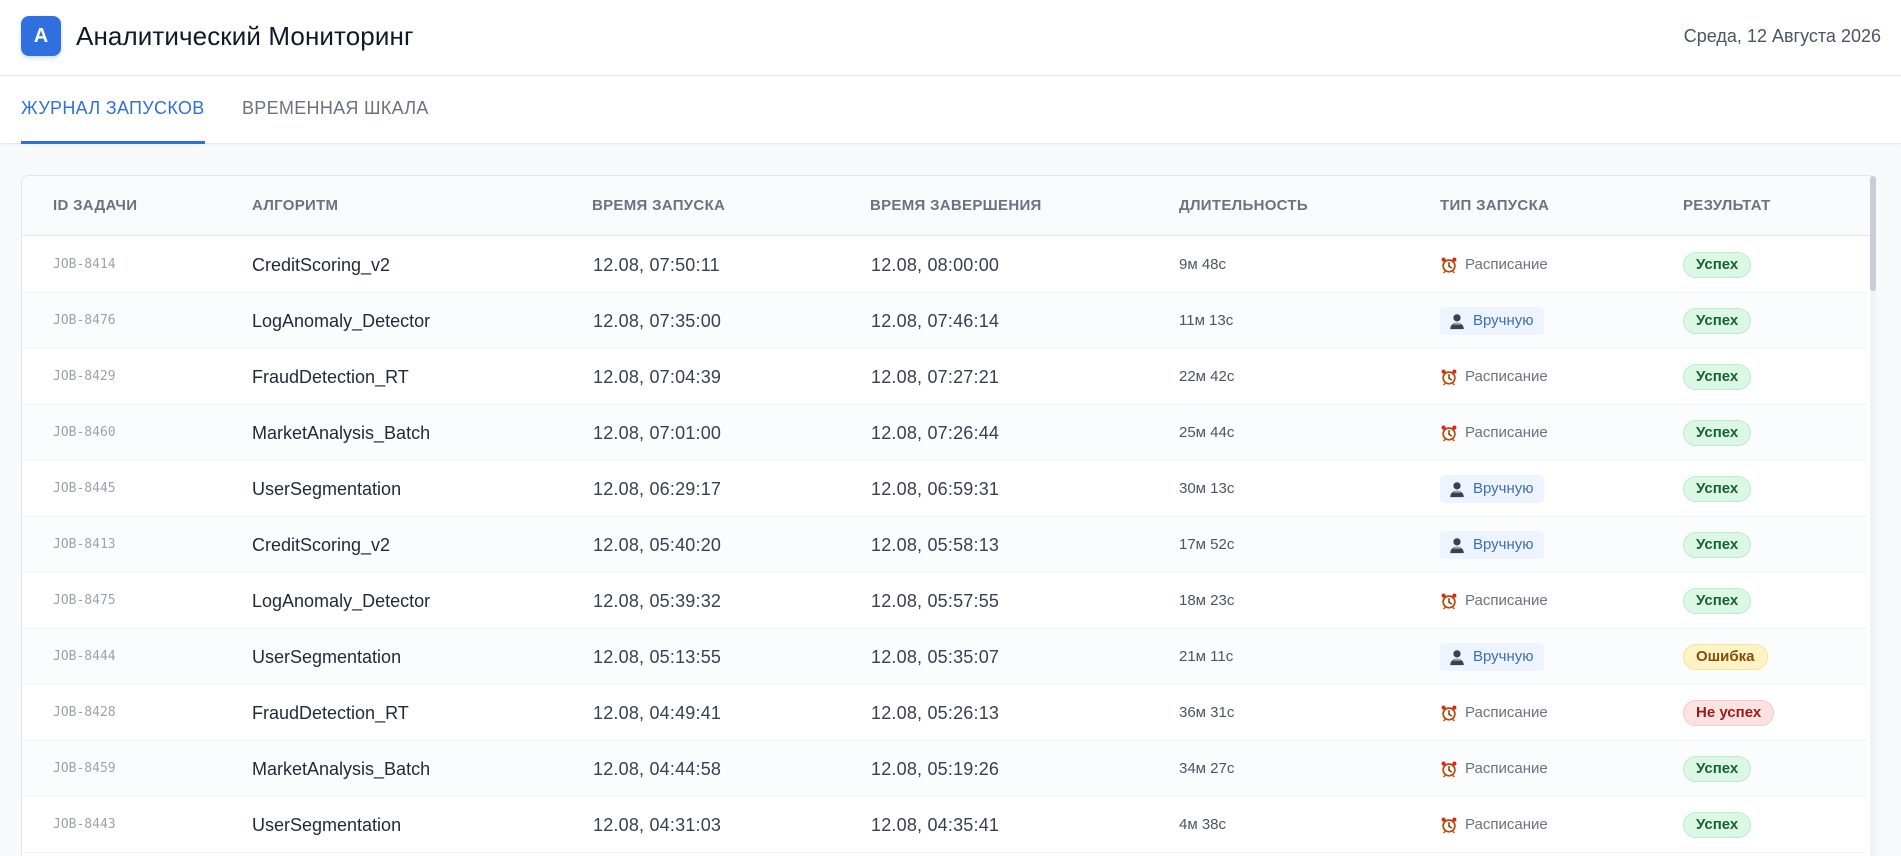 This screenshot has height=856, width=1901. I want to click on tab-bar: ЖУРНАЛ ЗАПУСКОВ ВРЕМЕННАЯ ШКАЛА, so click(950, 110).